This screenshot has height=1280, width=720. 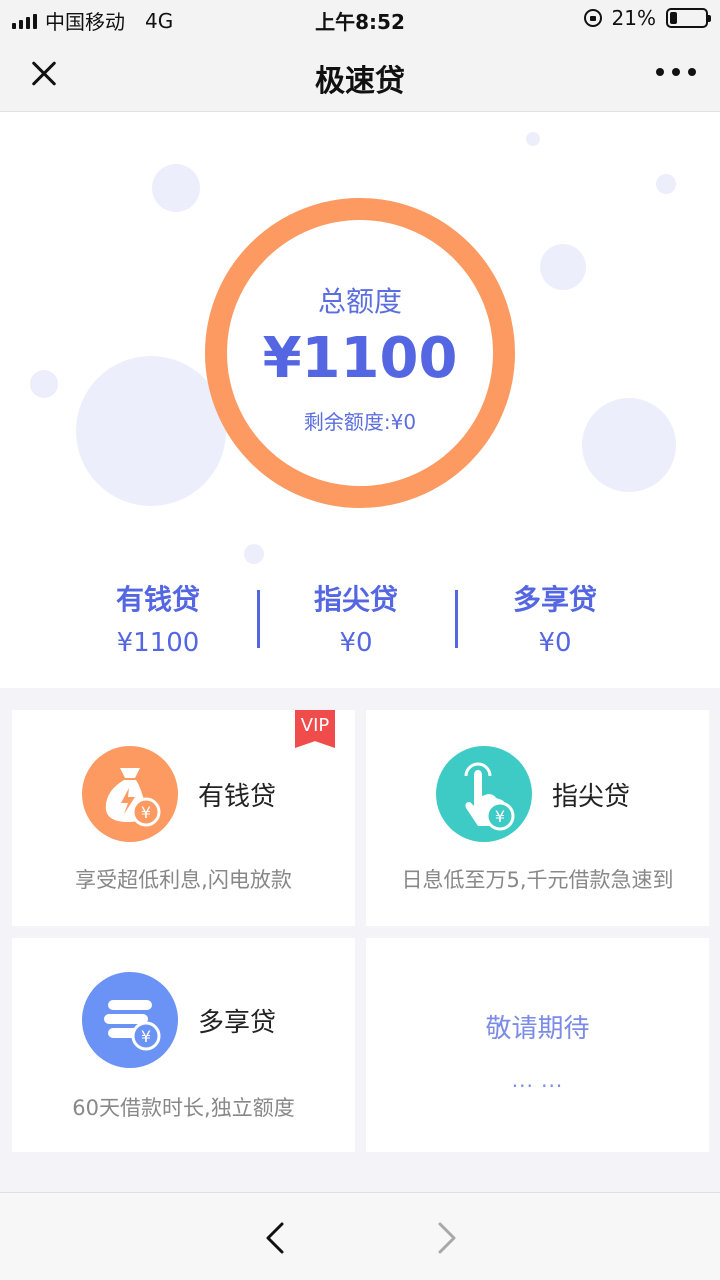 What do you see at coordinates (183, 1108) in the screenshot?
I see `card-desc: 60天借款时长,独立额度` at bounding box center [183, 1108].